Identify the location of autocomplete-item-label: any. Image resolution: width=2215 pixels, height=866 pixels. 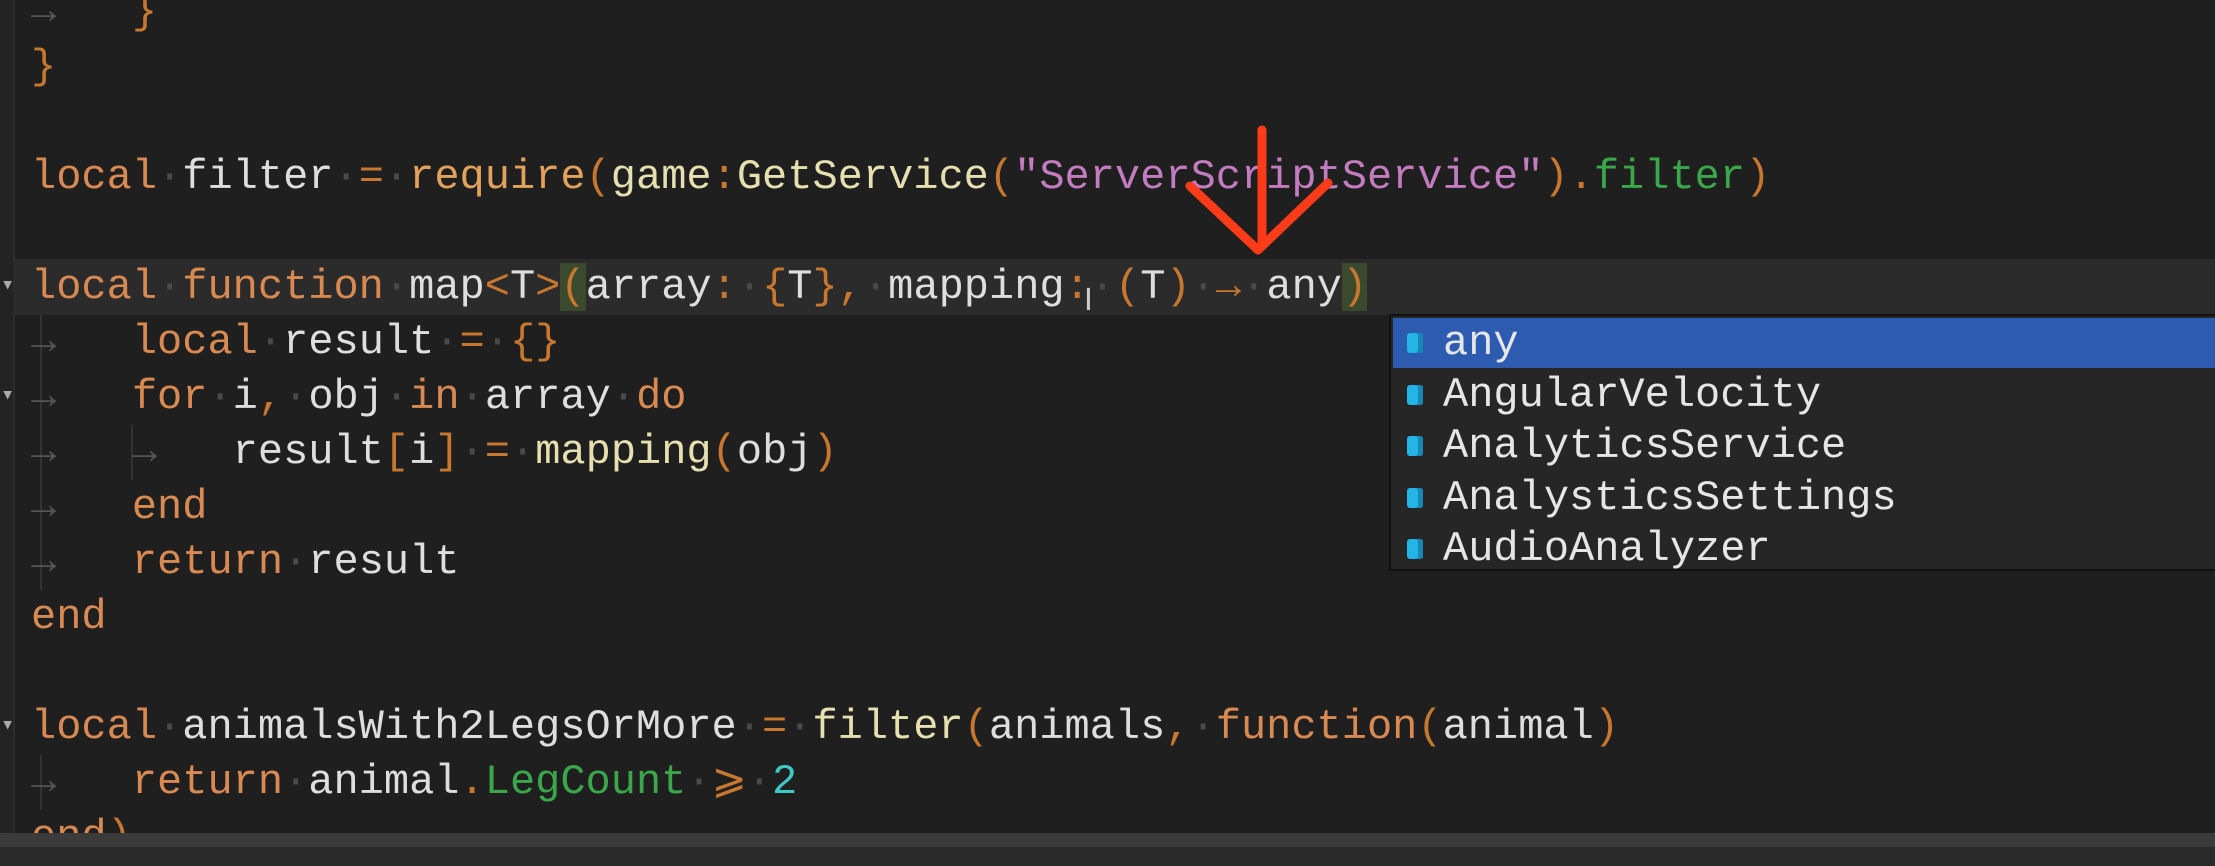
(1481, 343).